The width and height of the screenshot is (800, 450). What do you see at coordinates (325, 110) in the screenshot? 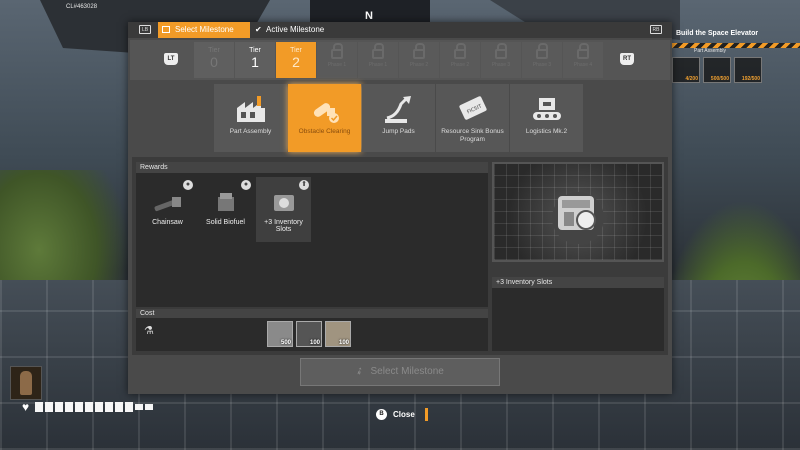
I see `chainsaw-icon` at bounding box center [325, 110].